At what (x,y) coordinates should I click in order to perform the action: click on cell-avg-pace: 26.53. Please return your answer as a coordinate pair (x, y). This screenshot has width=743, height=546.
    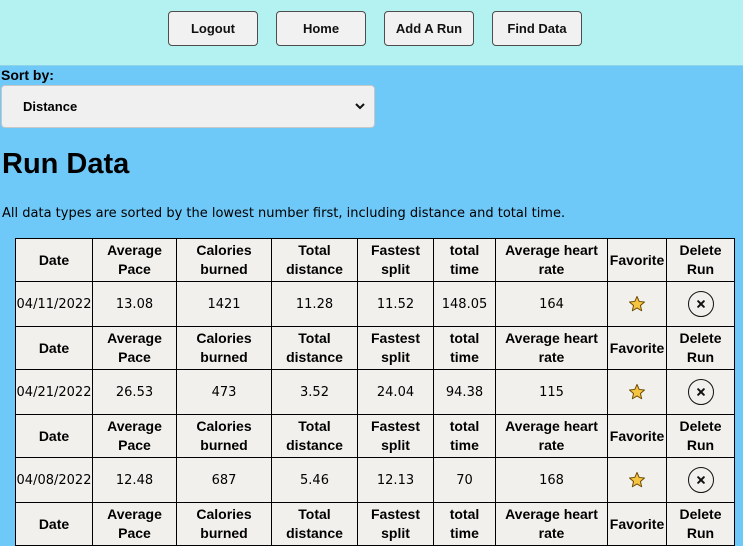
    Looking at the image, I should click on (134, 392).